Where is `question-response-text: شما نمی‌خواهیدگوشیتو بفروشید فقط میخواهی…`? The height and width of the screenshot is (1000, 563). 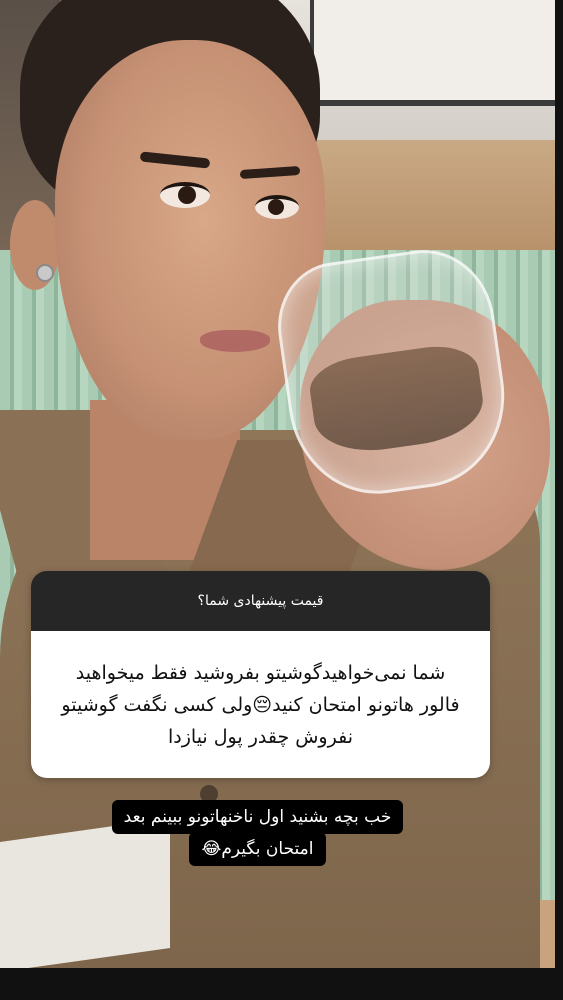 question-response-text: شما نمی‌خواهیدگوشیتو بفروشید فقط میخواهی… is located at coordinates (260, 704).